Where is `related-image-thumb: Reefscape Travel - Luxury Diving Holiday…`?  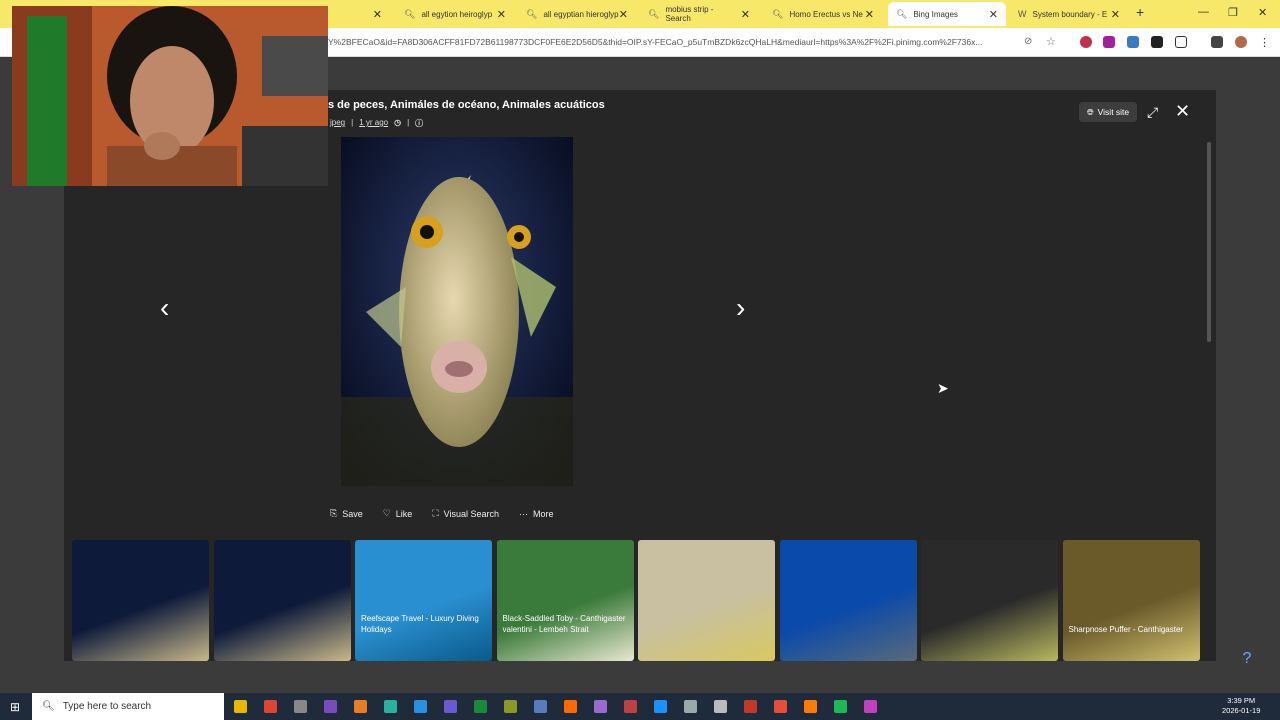 related-image-thumb: Reefscape Travel - Luxury Diving Holiday… is located at coordinates (423, 600).